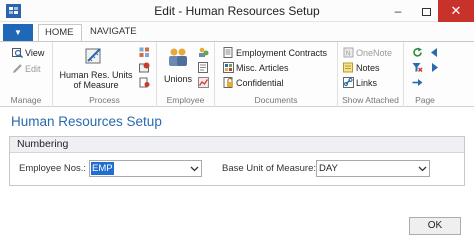  I want to click on unions-label: Unions, so click(177, 79).